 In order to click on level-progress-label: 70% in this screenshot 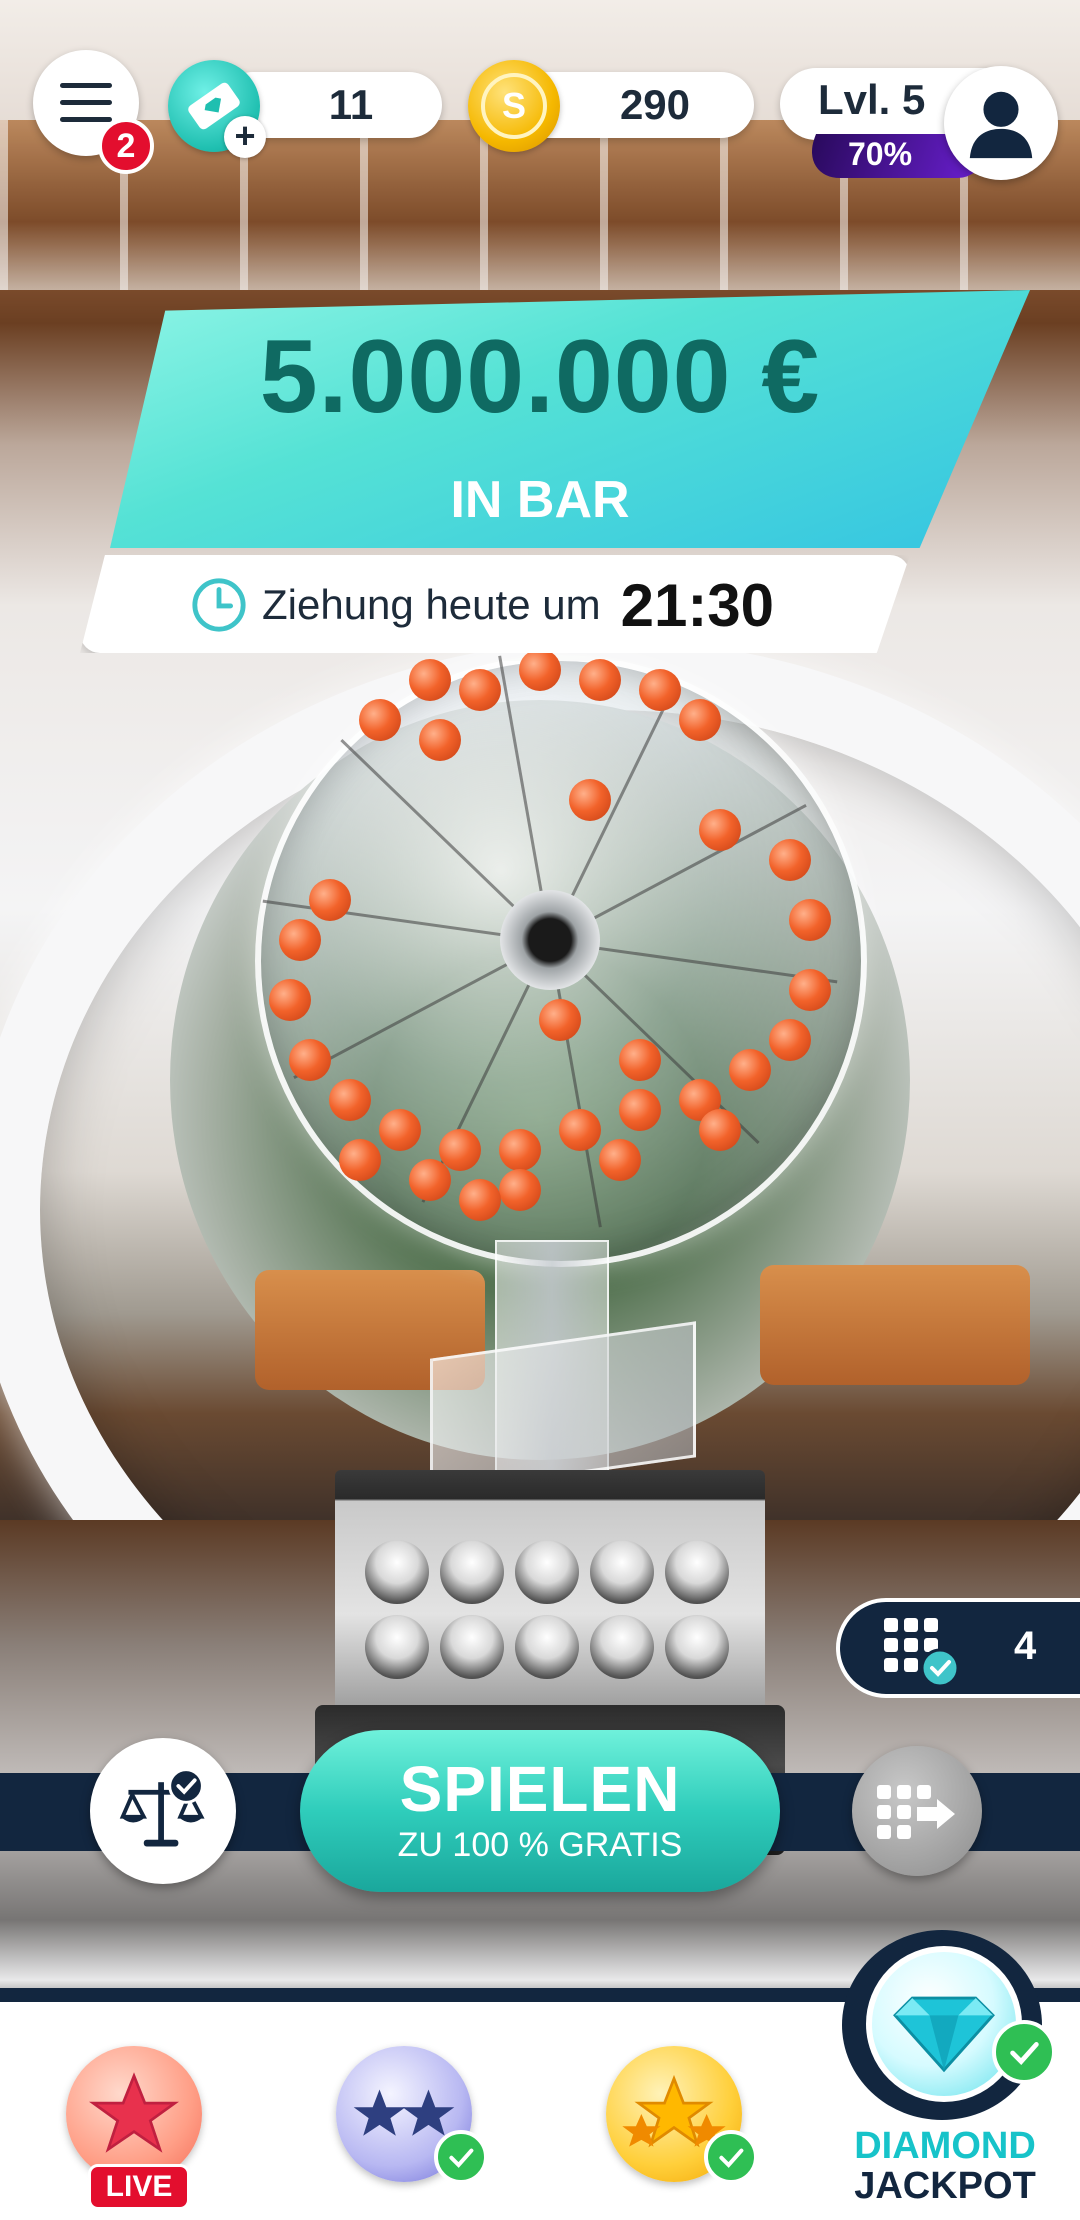, I will do `click(880, 154)`.